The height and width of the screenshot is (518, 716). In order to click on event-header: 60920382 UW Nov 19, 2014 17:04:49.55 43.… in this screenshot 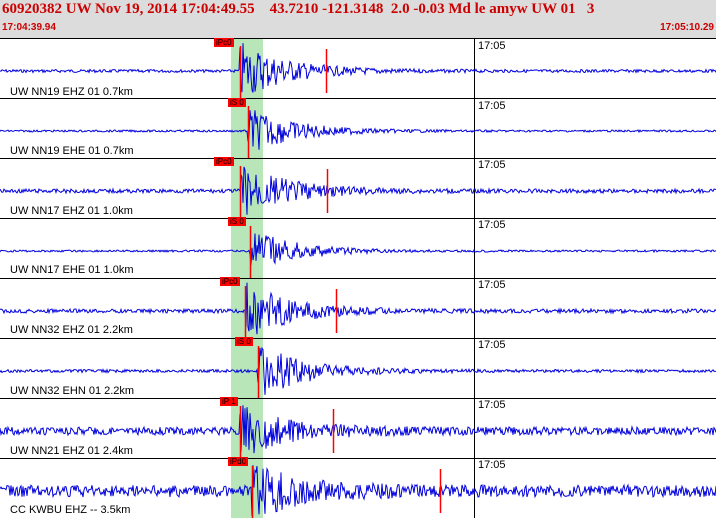, I will do `click(358, 19)`.